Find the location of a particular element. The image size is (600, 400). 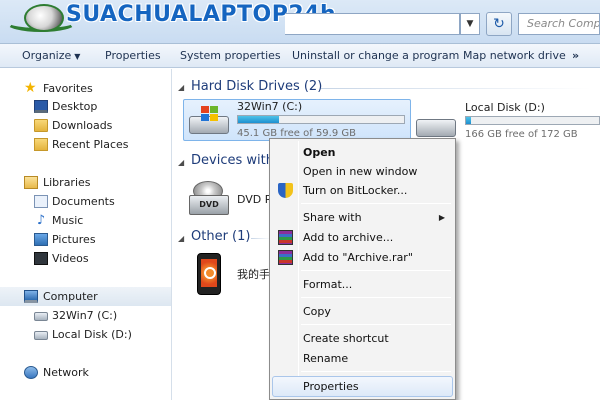

address-field is located at coordinates (372, 24).